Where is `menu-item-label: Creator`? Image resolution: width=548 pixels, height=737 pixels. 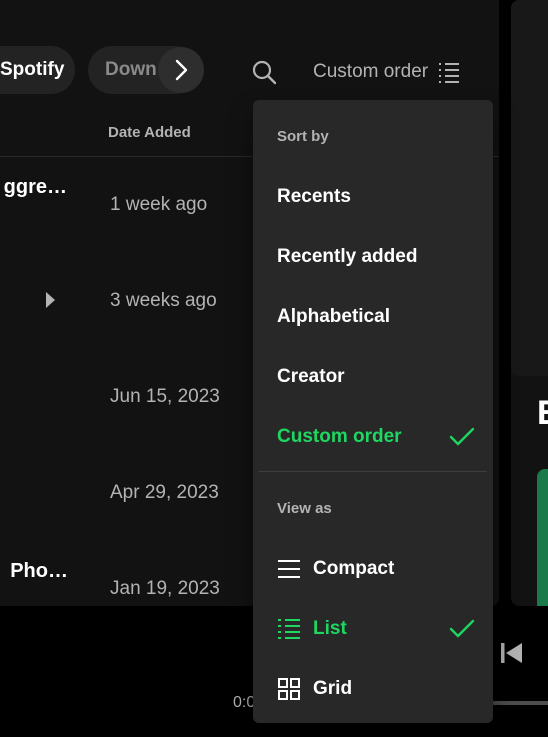
menu-item-label: Creator is located at coordinates (311, 376).